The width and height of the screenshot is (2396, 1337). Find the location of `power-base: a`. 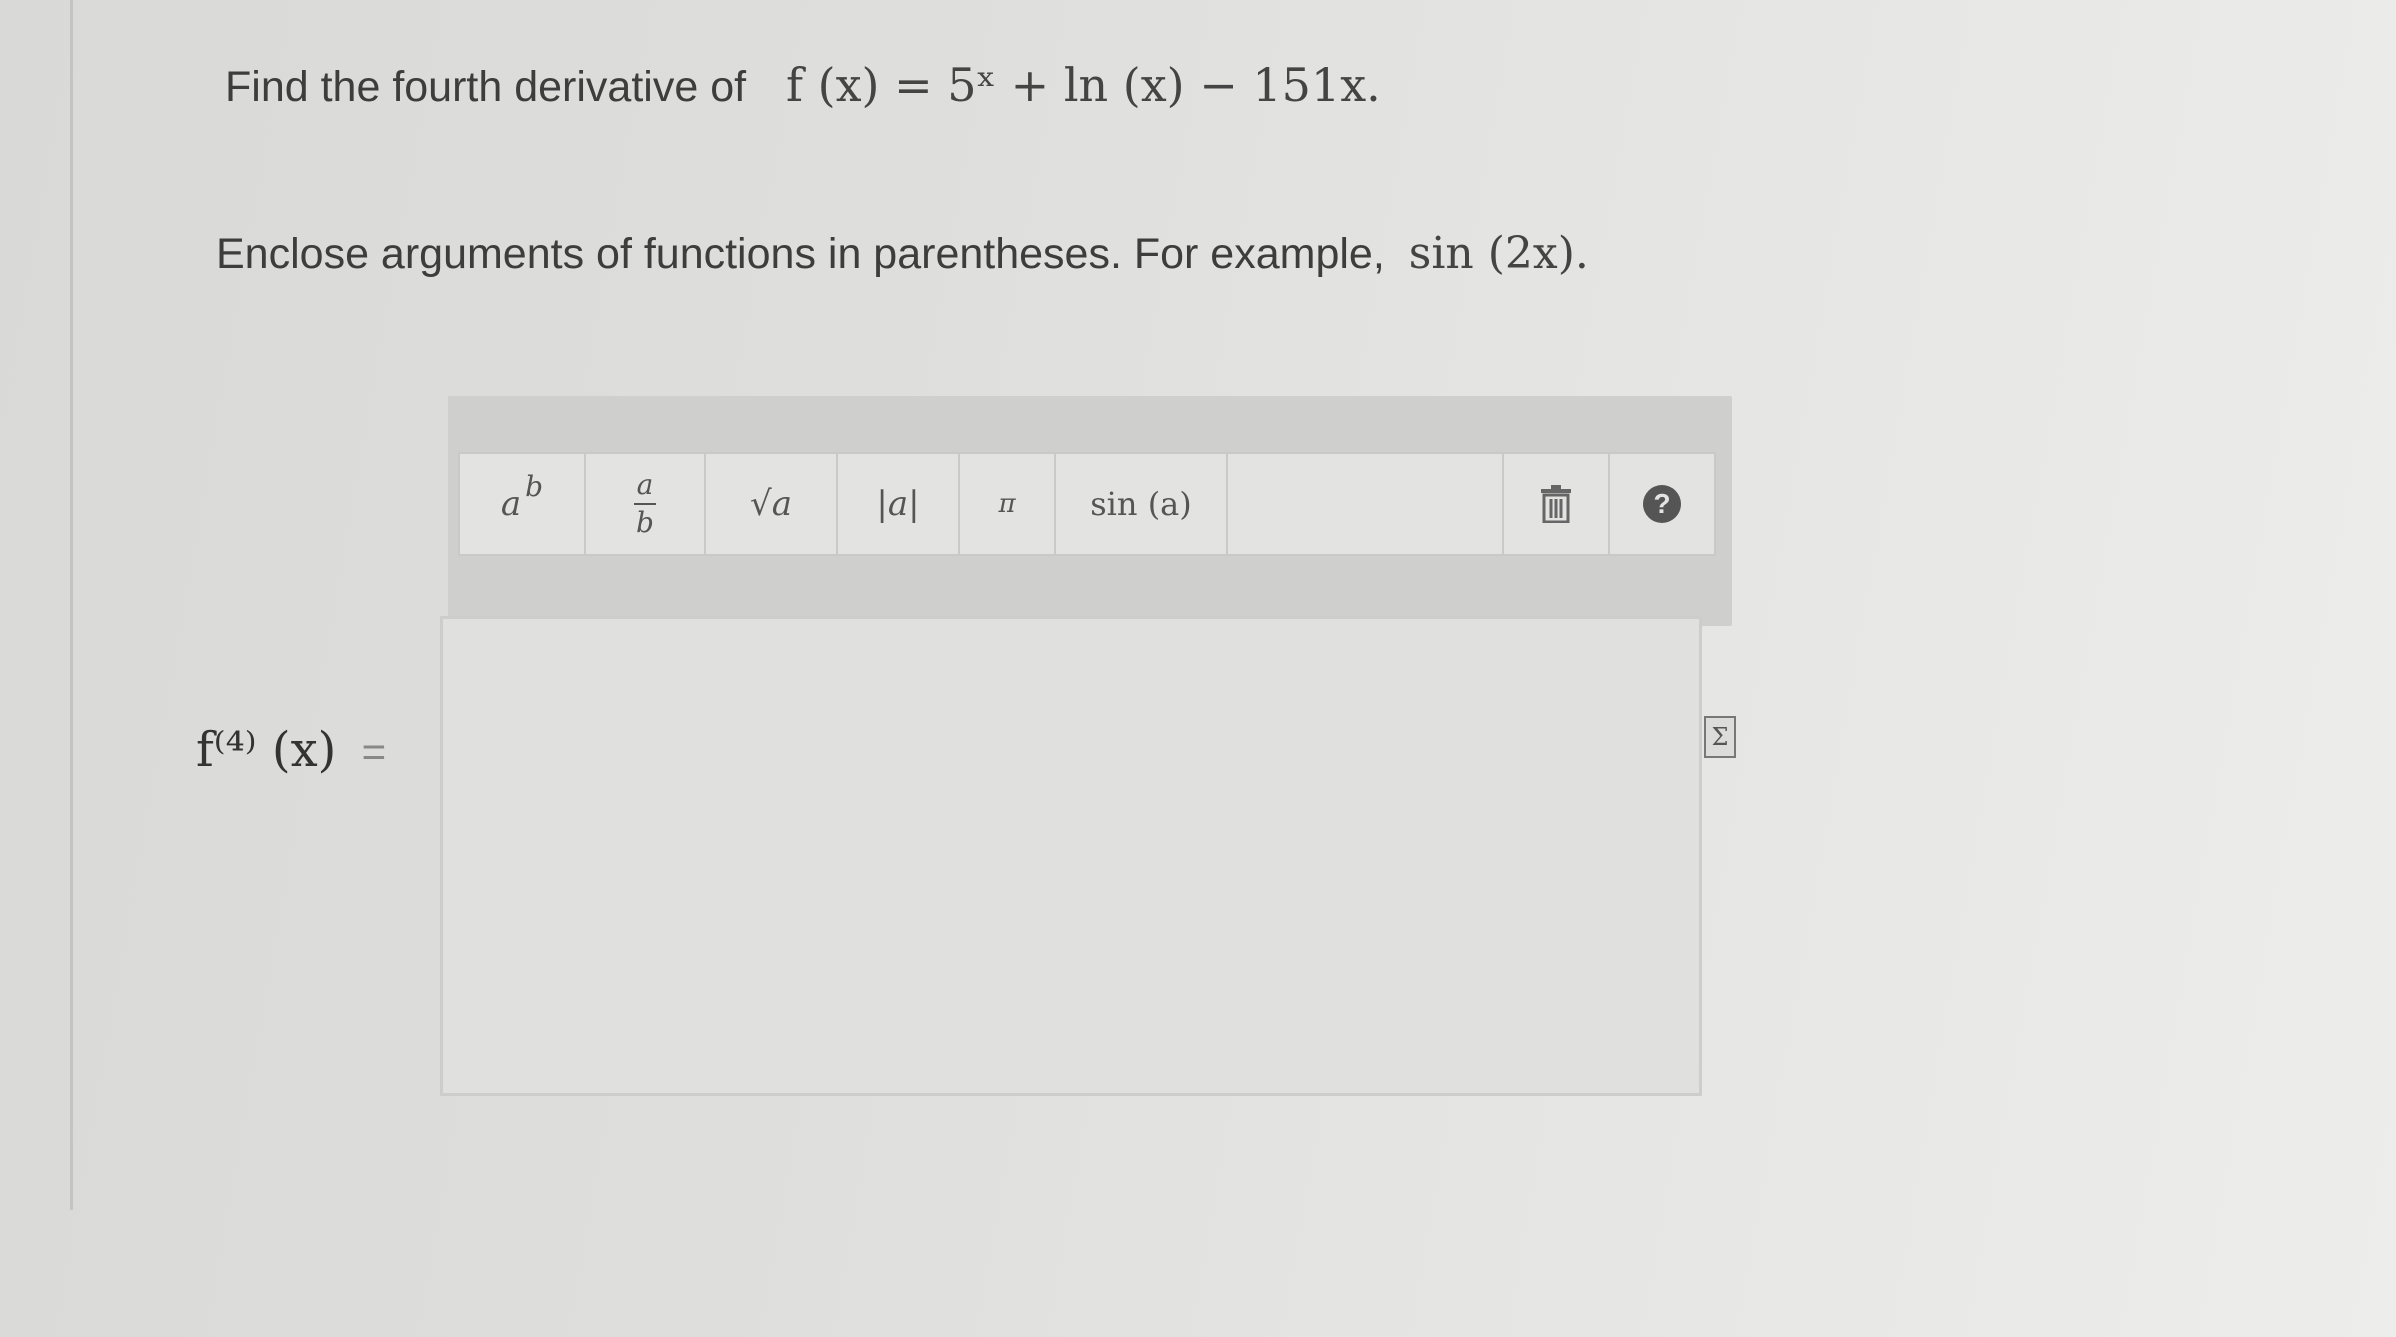

power-base: a is located at coordinates (511, 504).